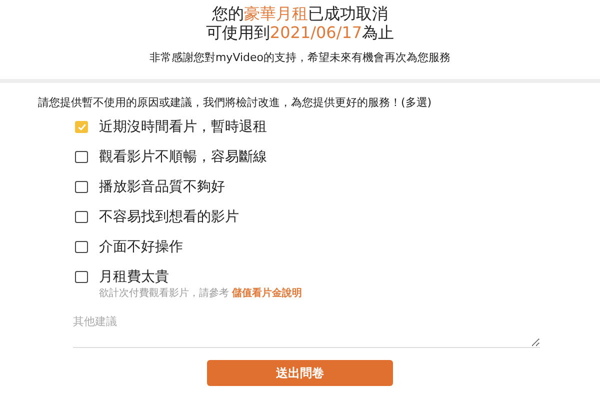  Describe the element at coordinates (300, 57) in the screenshot. I see `thanks-text: 非常感謝您對myVideo的支持，希望未來有機會再次為您服務` at that location.